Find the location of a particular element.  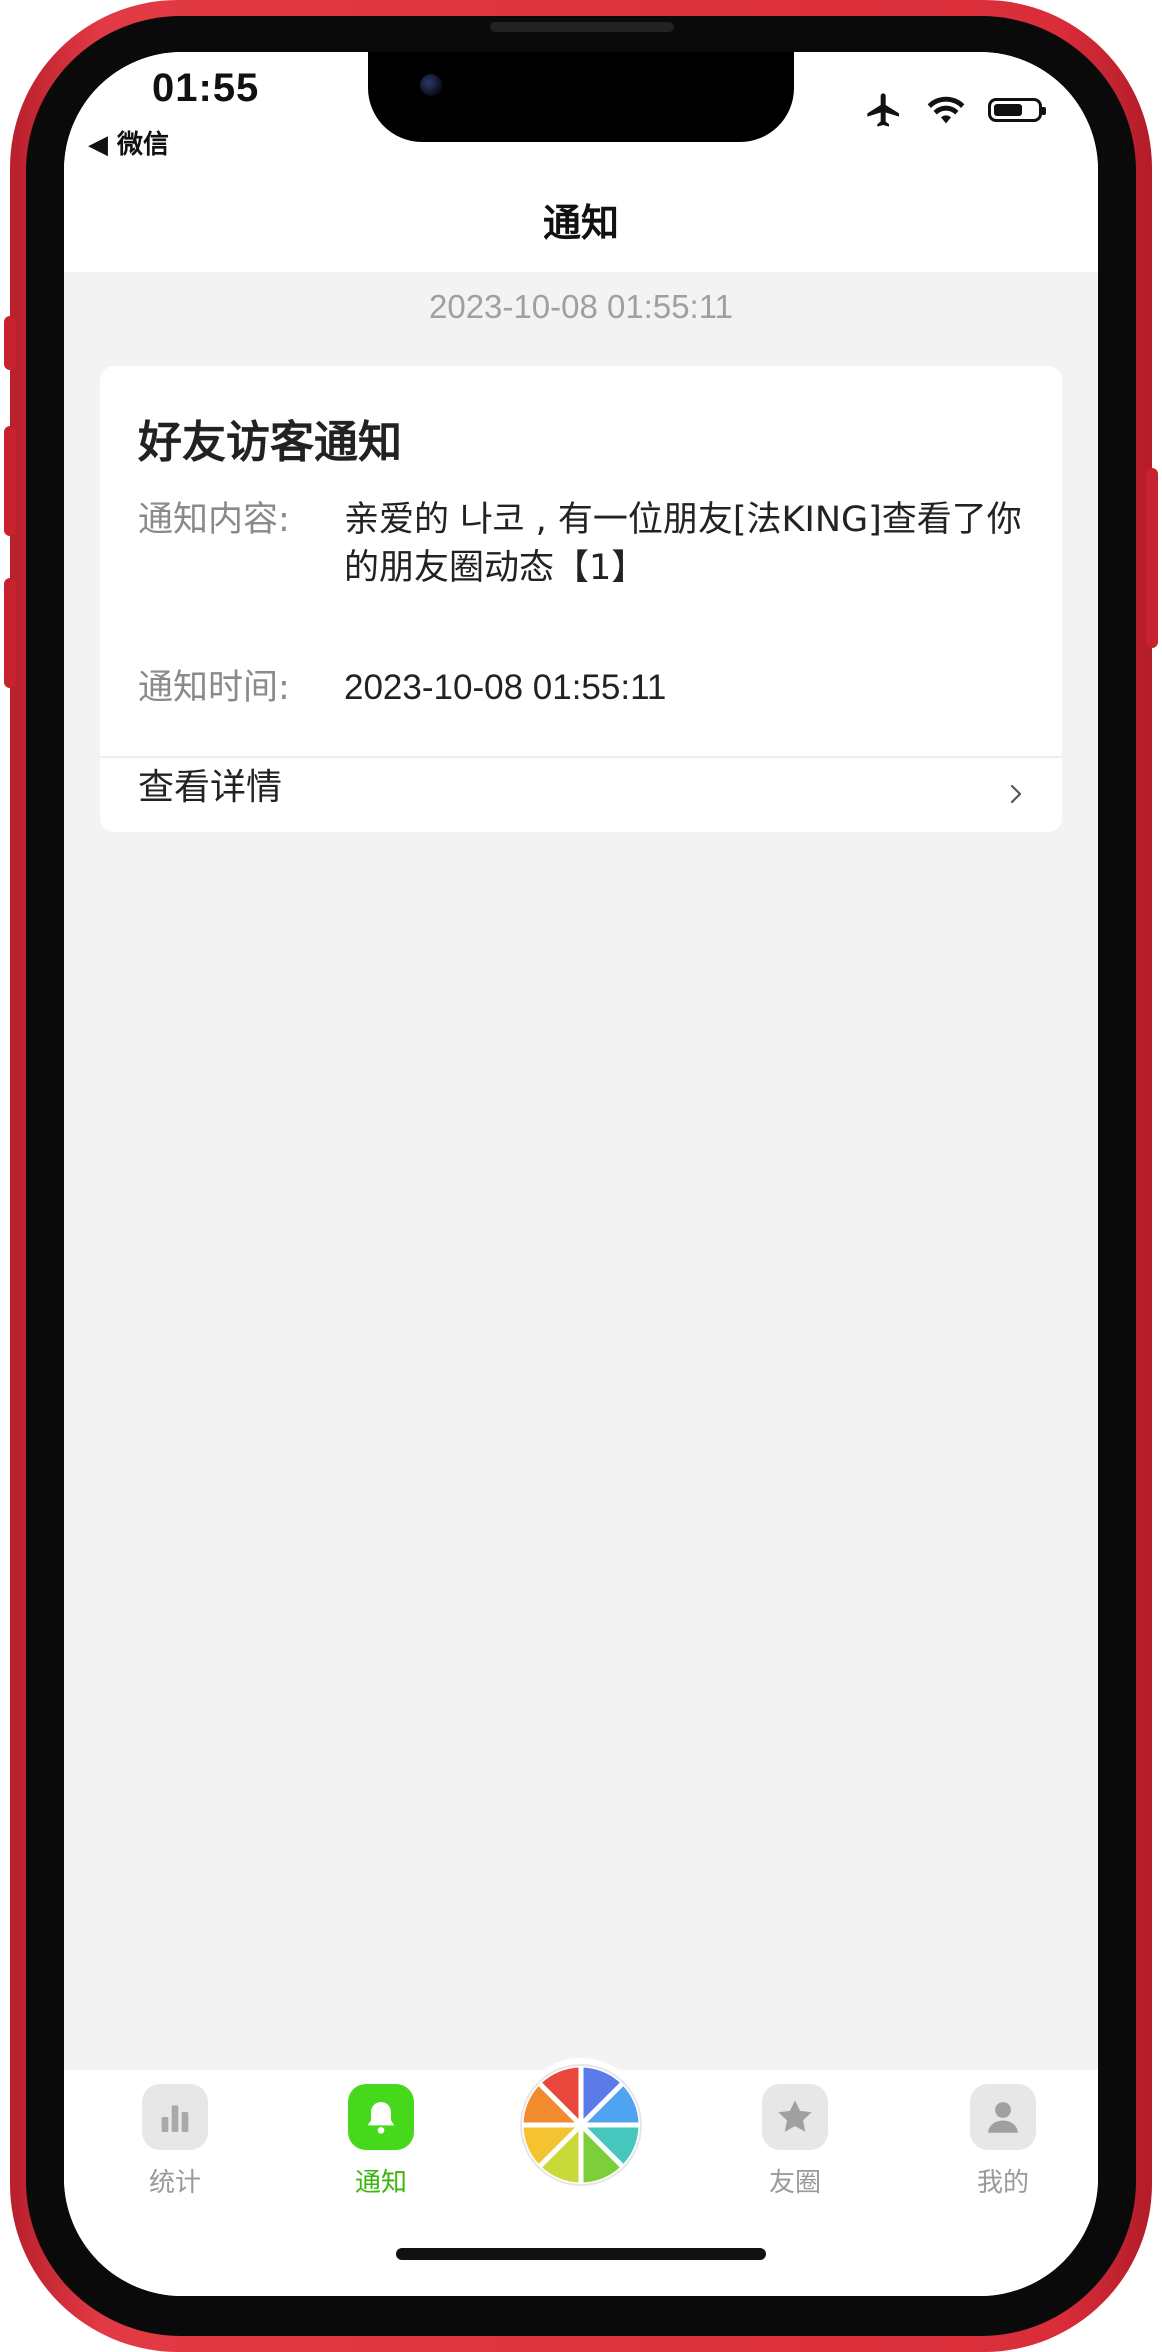

tab-bar: 统计 通知 友圈 我的 is located at coordinates (581, 2177).